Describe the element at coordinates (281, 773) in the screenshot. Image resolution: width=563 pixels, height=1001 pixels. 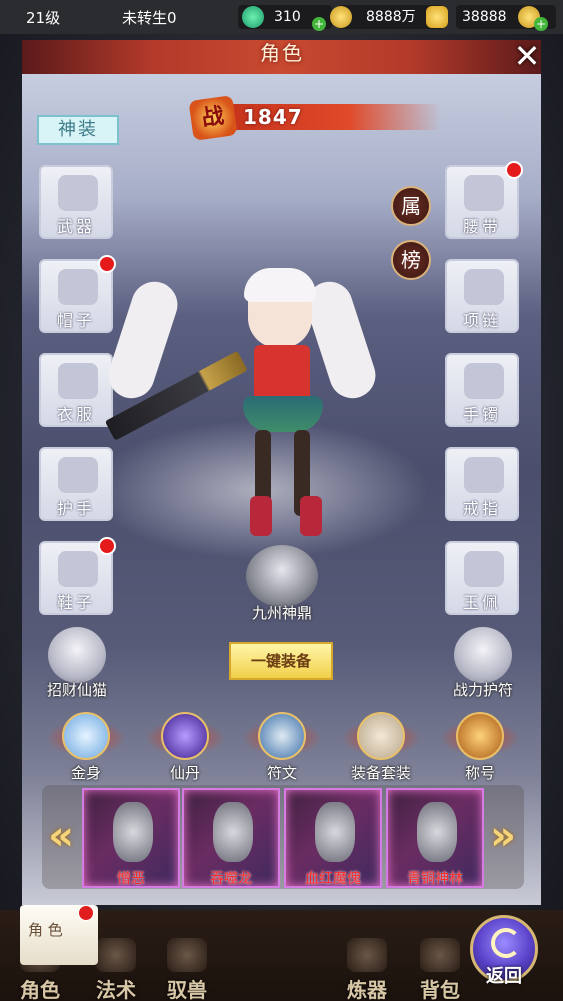
I see `feature-label: 符文` at that location.